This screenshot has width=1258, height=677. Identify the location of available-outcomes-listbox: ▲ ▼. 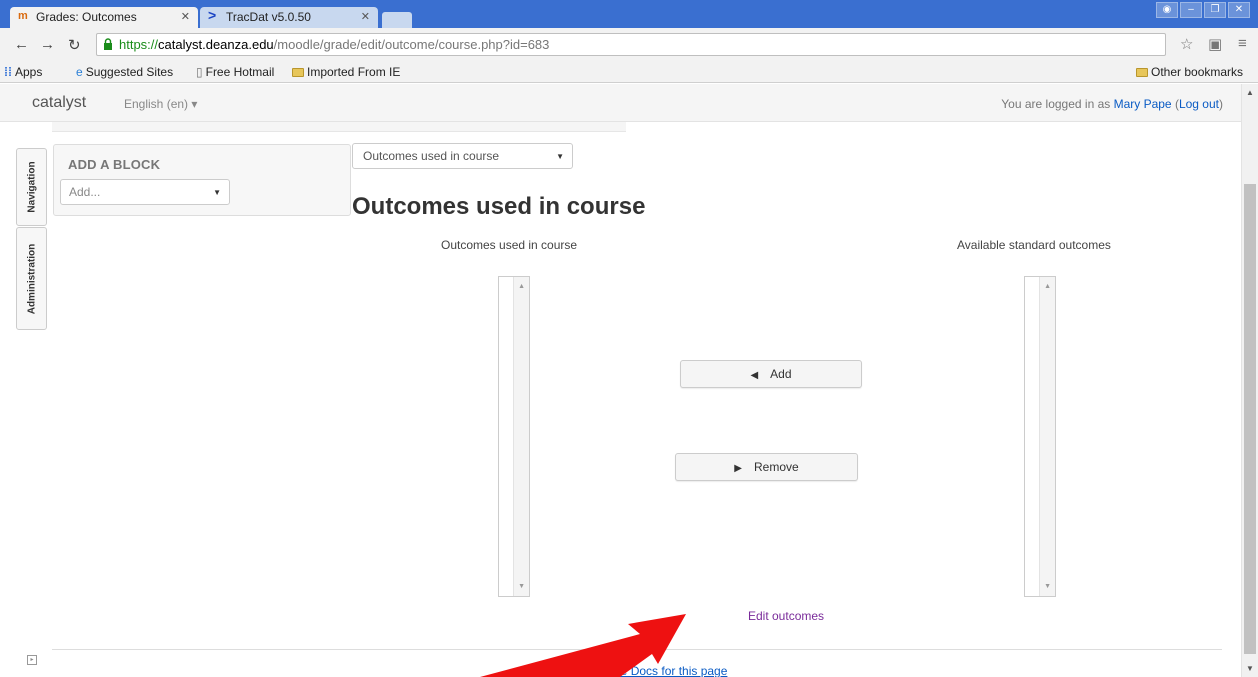
(1040, 436).